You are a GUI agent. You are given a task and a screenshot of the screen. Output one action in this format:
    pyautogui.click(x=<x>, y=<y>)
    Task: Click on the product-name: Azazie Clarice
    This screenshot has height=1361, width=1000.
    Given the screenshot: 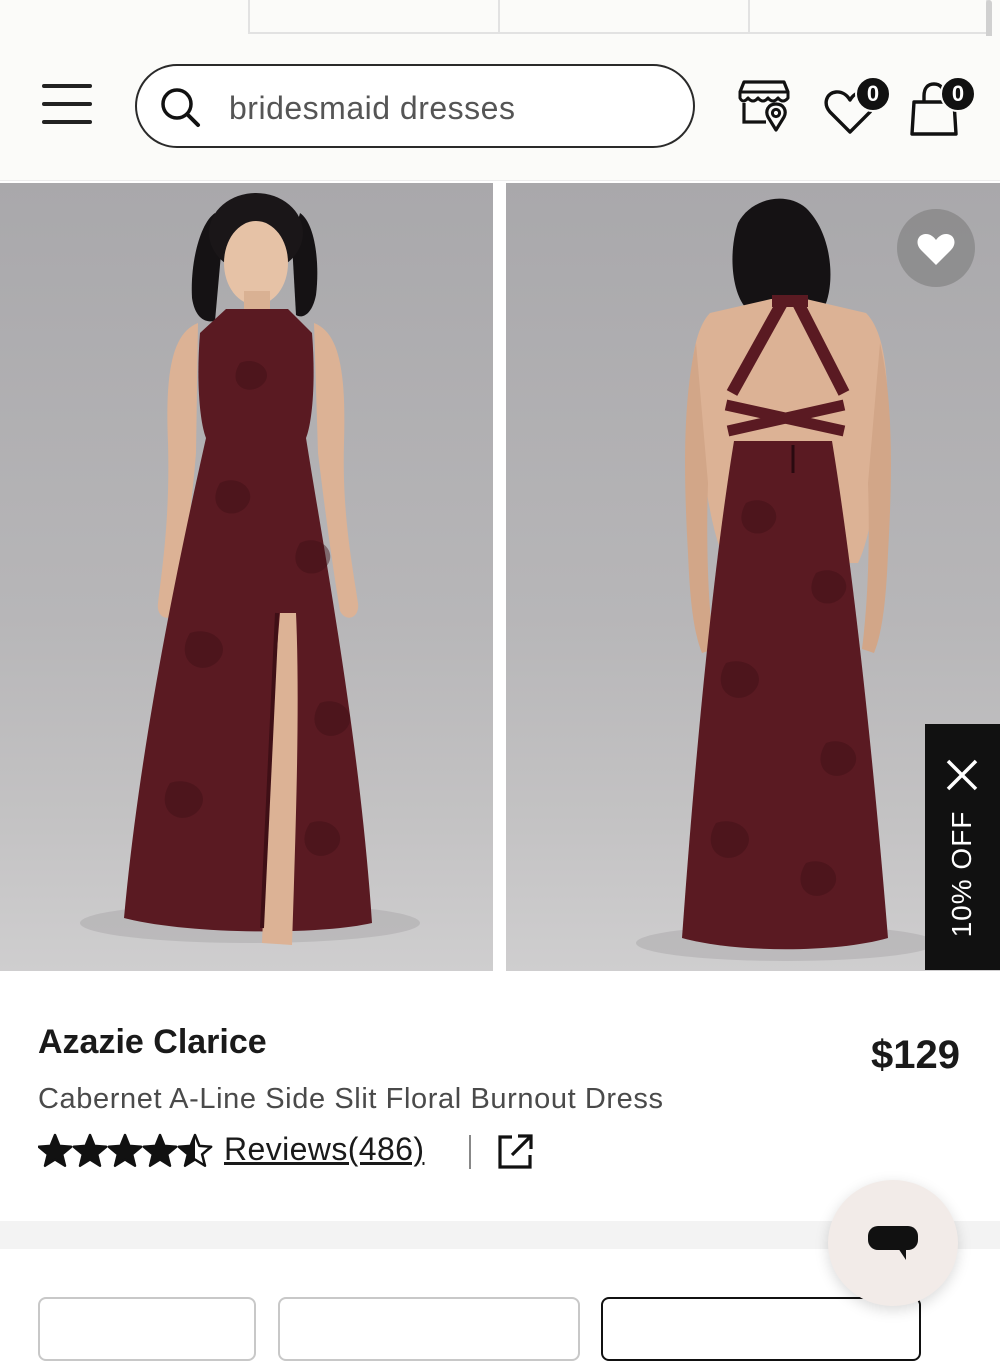 What is the action you would take?
    pyautogui.click(x=152, y=1042)
    